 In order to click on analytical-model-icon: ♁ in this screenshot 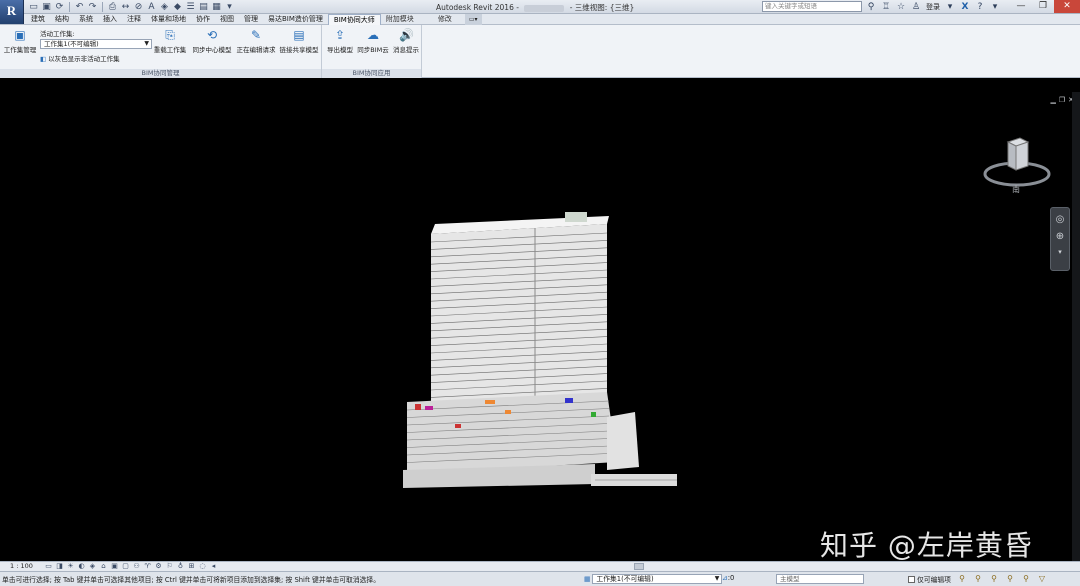, I will do `click(180, 566)`.